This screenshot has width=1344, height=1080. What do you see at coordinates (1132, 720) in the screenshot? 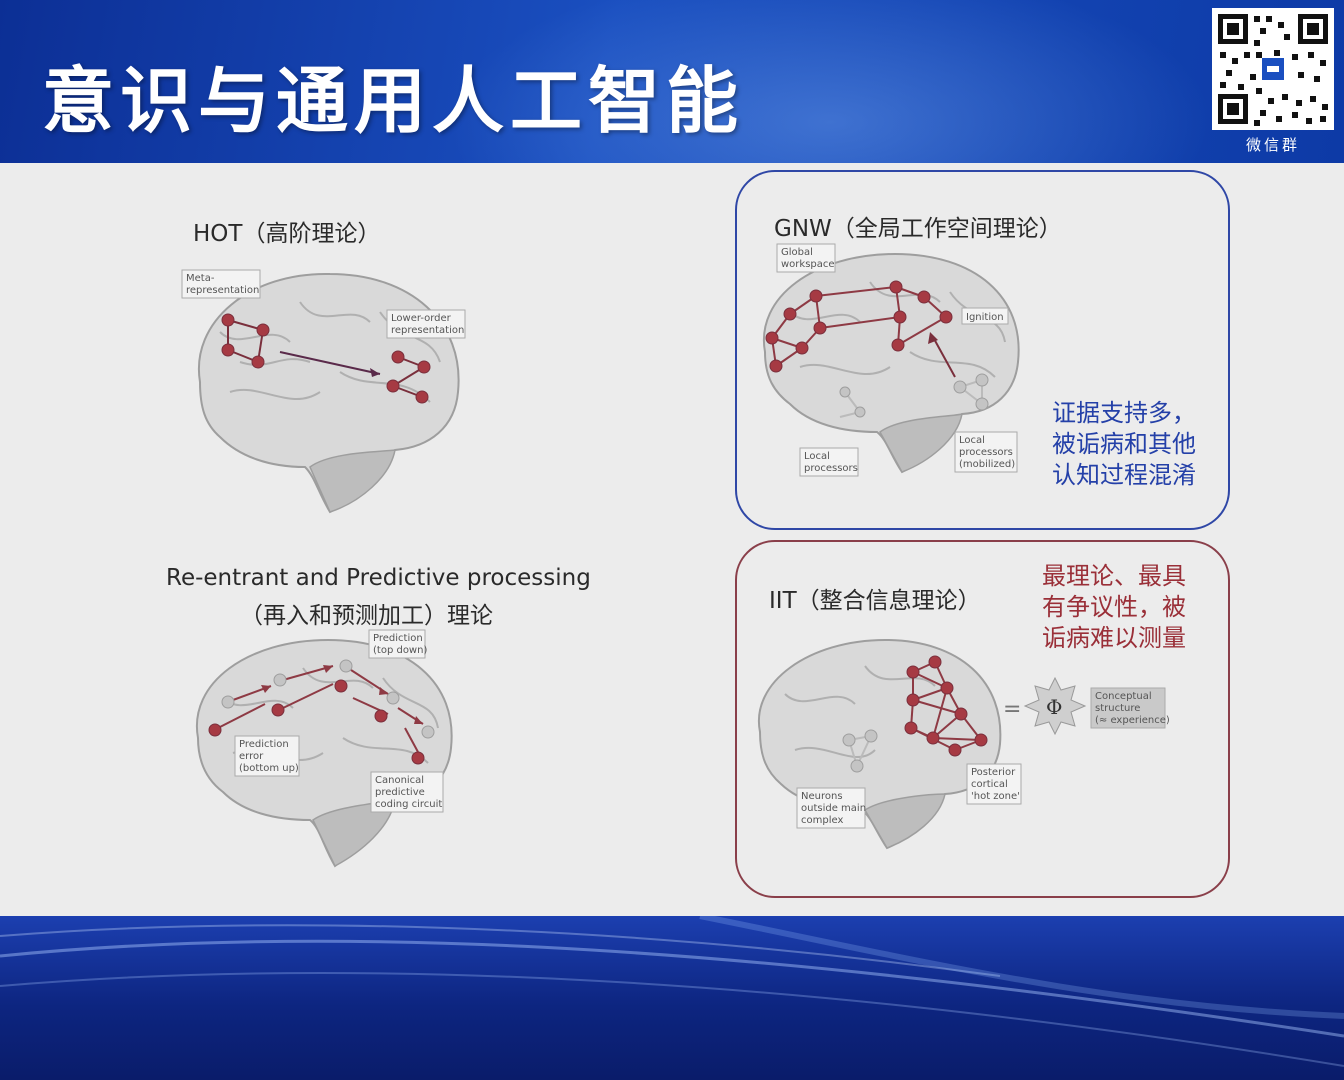
I see `iit-label-concept-3: (≈ experience)` at bounding box center [1132, 720].